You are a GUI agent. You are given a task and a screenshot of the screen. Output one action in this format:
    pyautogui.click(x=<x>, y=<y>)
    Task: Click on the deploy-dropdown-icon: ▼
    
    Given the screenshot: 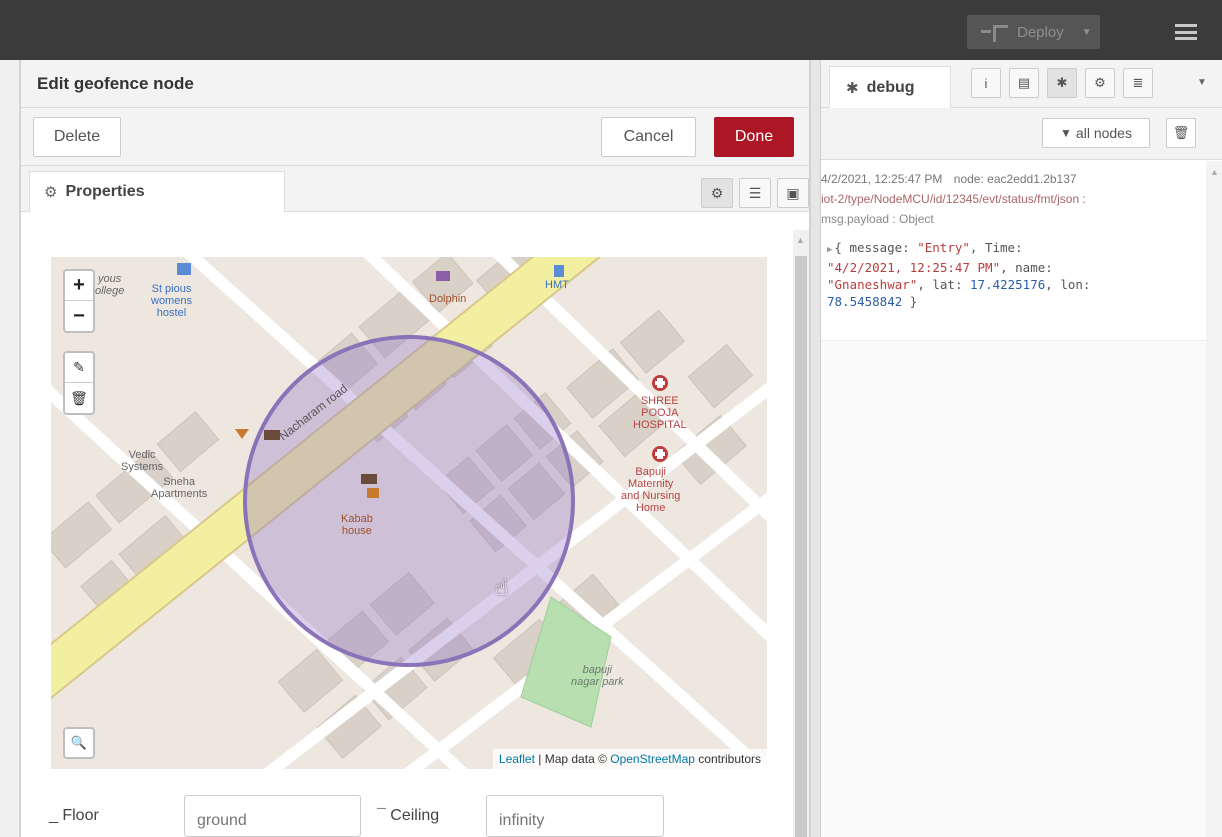 What is the action you would take?
    pyautogui.click(x=1087, y=32)
    